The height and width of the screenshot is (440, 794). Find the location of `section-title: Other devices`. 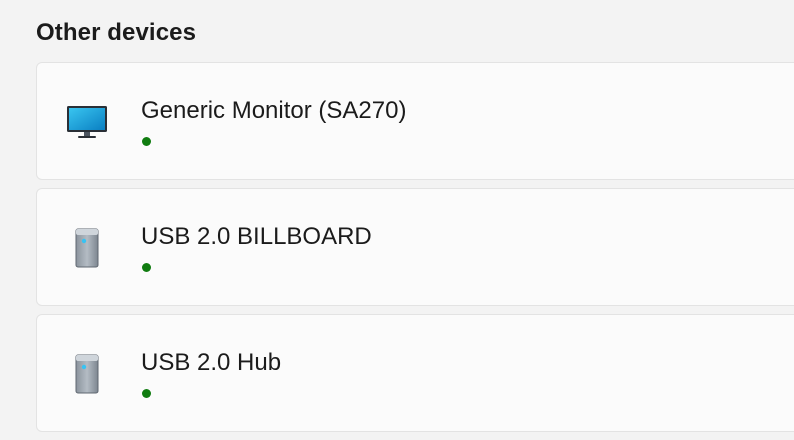

section-title: Other devices is located at coordinates (116, 32).